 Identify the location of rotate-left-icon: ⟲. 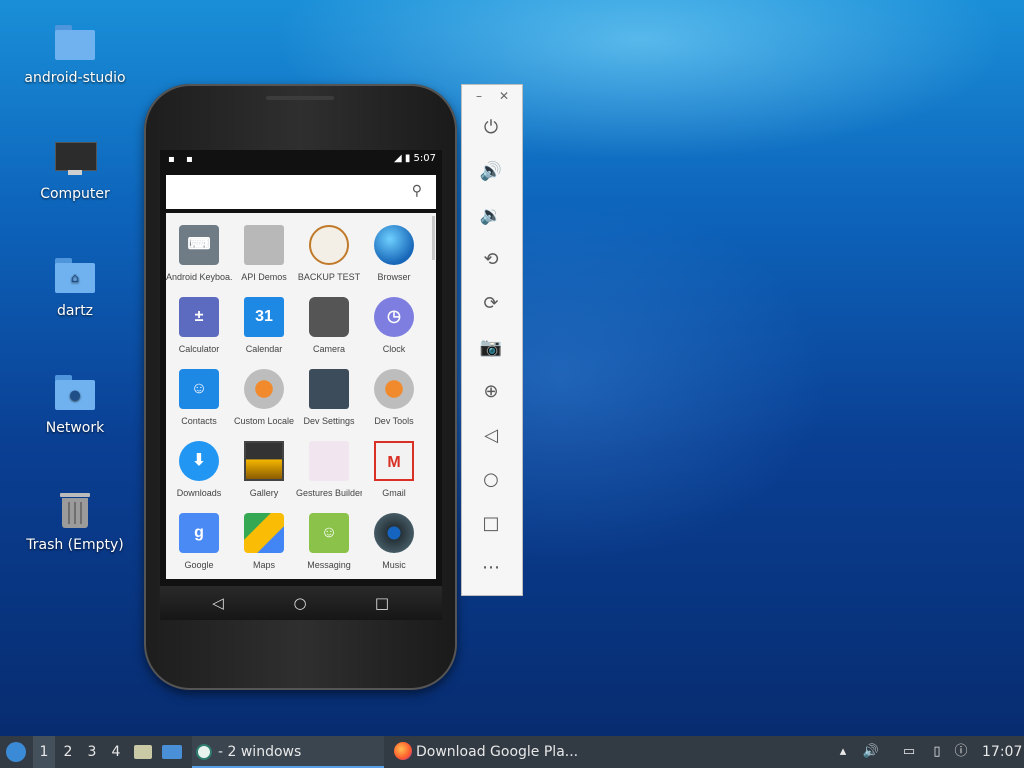
(491, 260).